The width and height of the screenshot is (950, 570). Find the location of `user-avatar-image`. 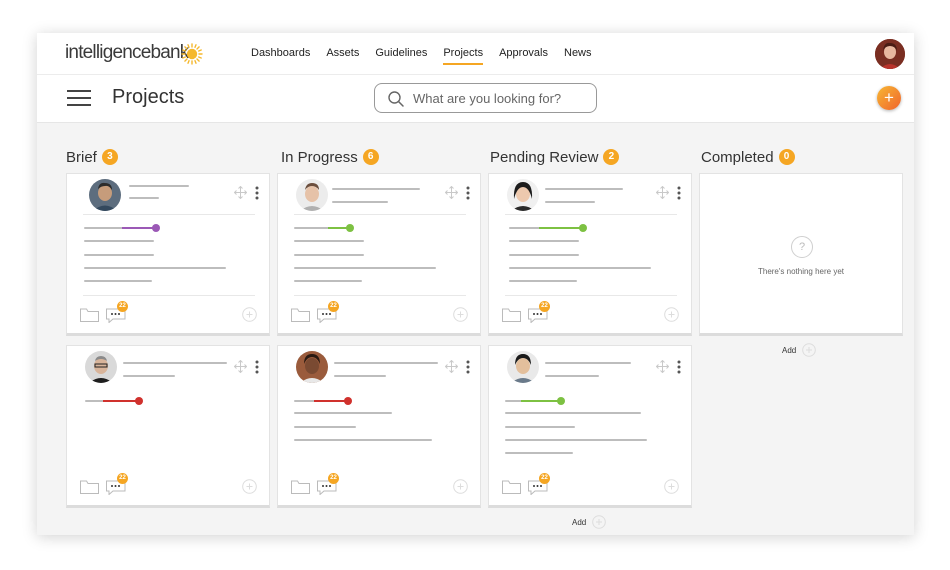

user-avatar-image is located at coordinates (890, 54).